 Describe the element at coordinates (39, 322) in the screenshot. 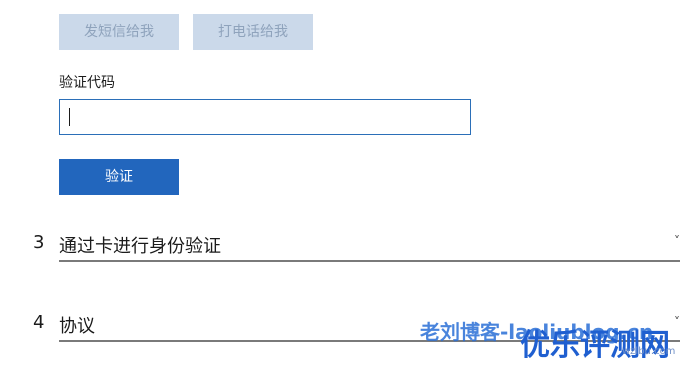

I see `step-number: 4` at that location.